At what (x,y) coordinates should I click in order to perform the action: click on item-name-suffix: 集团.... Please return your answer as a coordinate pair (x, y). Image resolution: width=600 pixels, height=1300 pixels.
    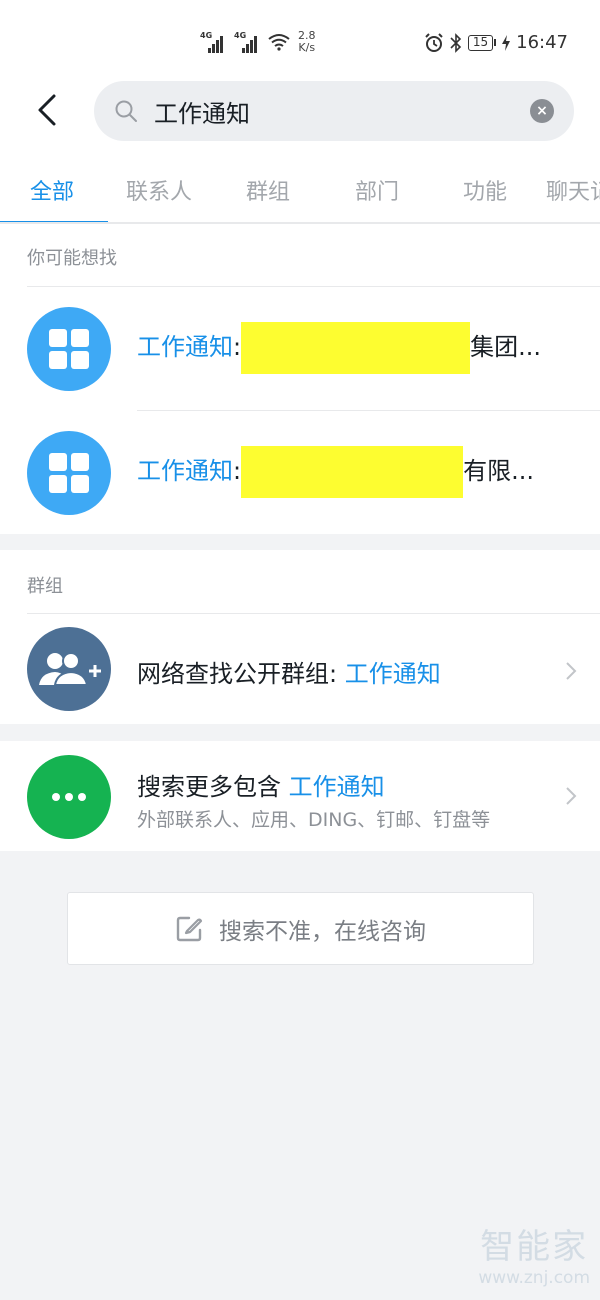
    Looking at the image, I should click on (505, 347).